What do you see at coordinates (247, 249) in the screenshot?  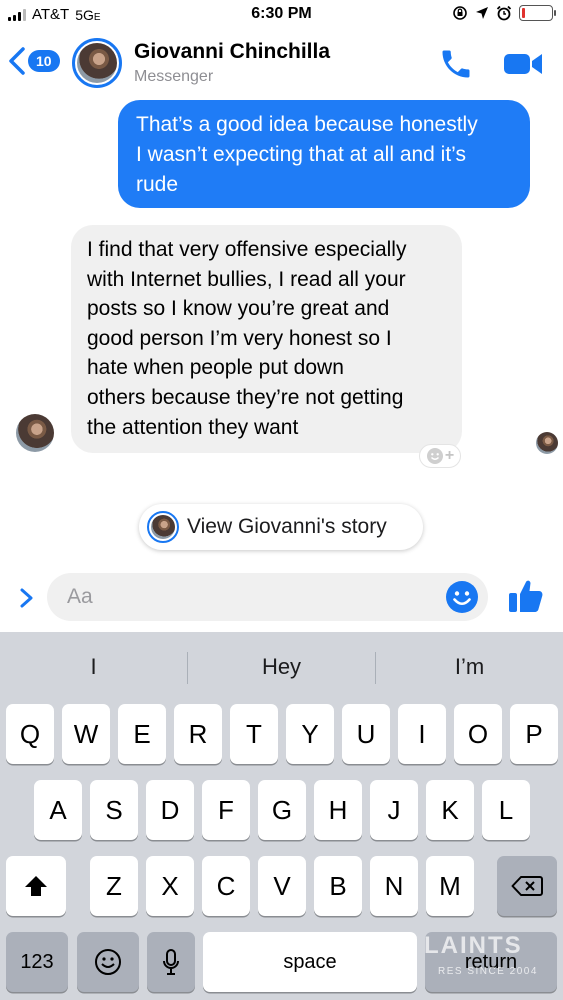 I see `message-line: I find that very offensive especially` at bounding box center [247, 249].